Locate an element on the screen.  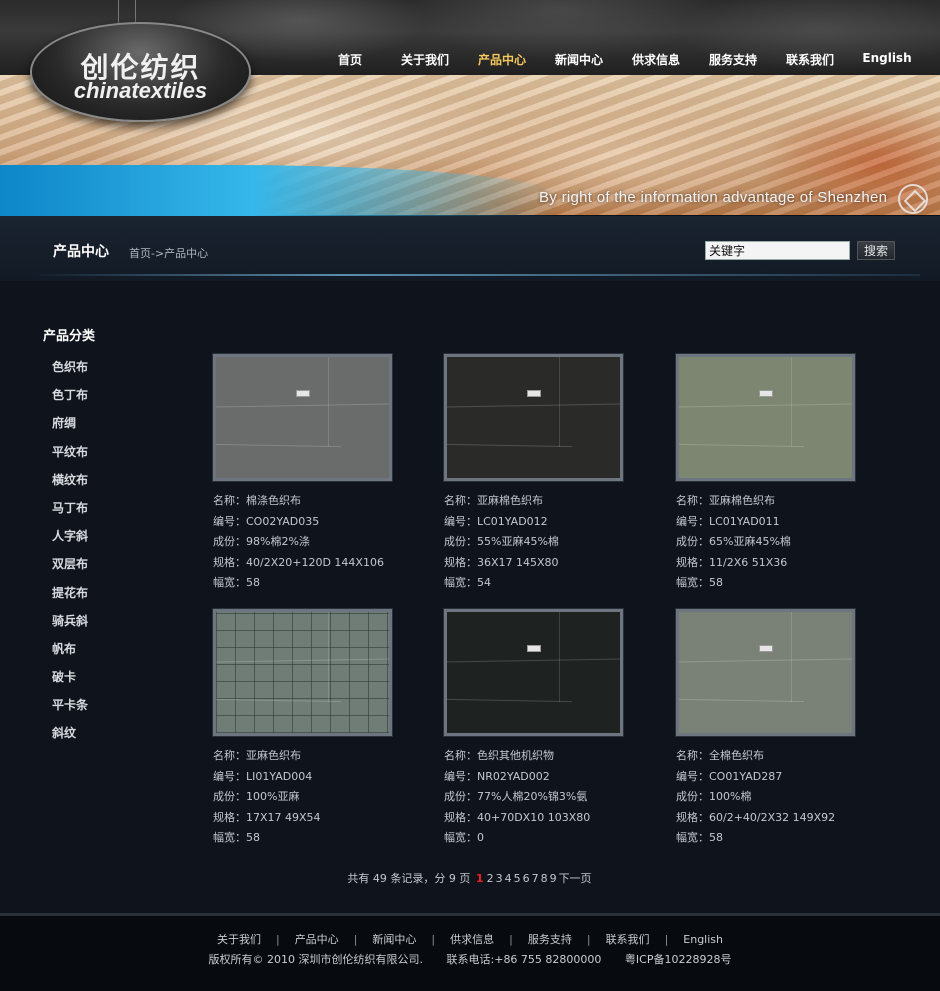
title-divider is located at coordinates (475, 275).